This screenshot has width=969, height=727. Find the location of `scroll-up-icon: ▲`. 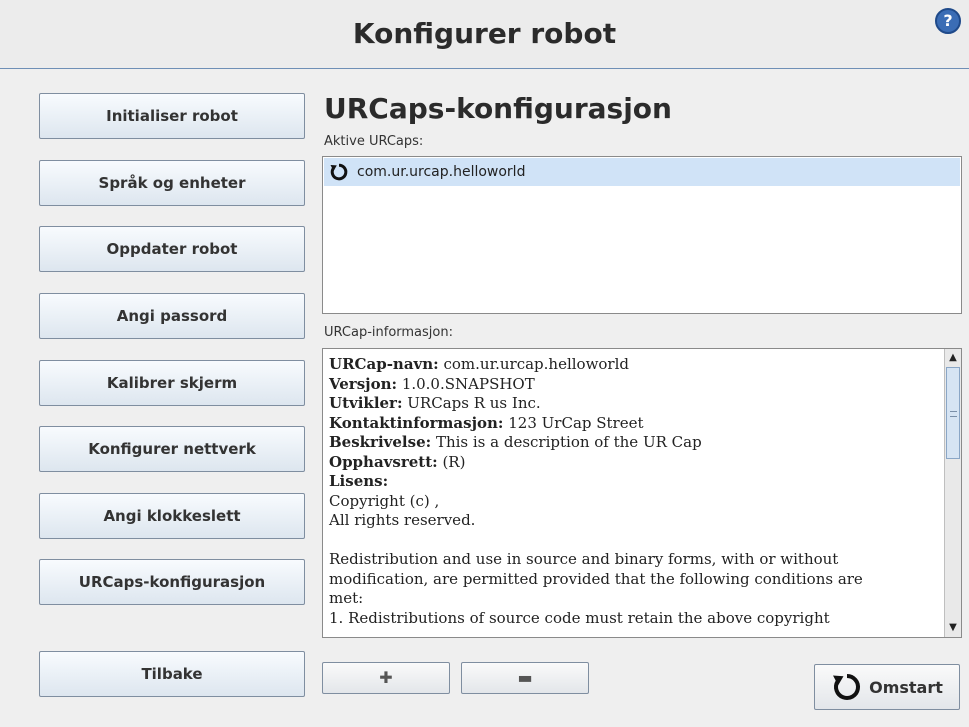

scroll-up-icon: ▲ is located at coordinates (953, 358).